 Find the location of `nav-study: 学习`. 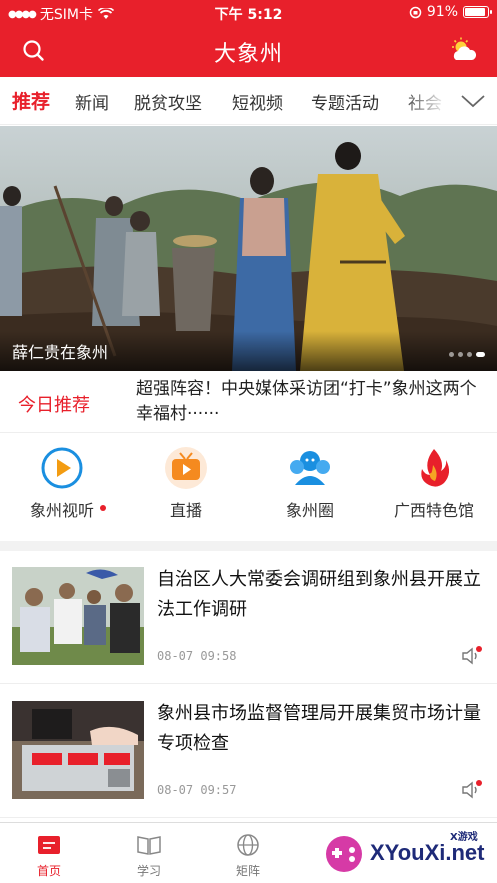

nav-study: 学习 is located at coordinates (149, 856).